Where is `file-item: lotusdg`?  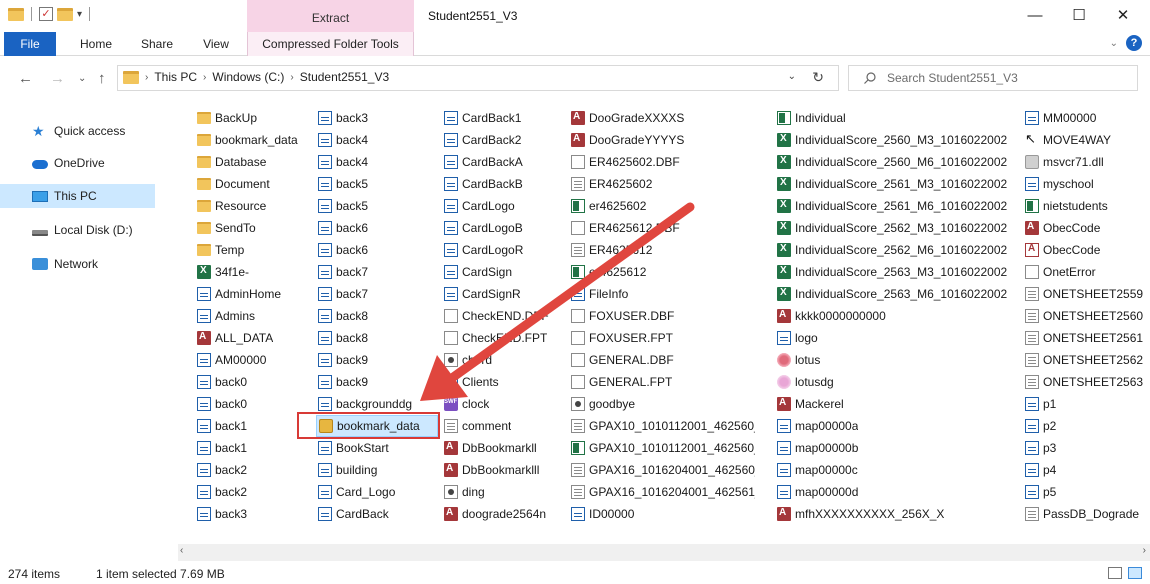 file-item: lotusdg is located at coordinates (891, 382).